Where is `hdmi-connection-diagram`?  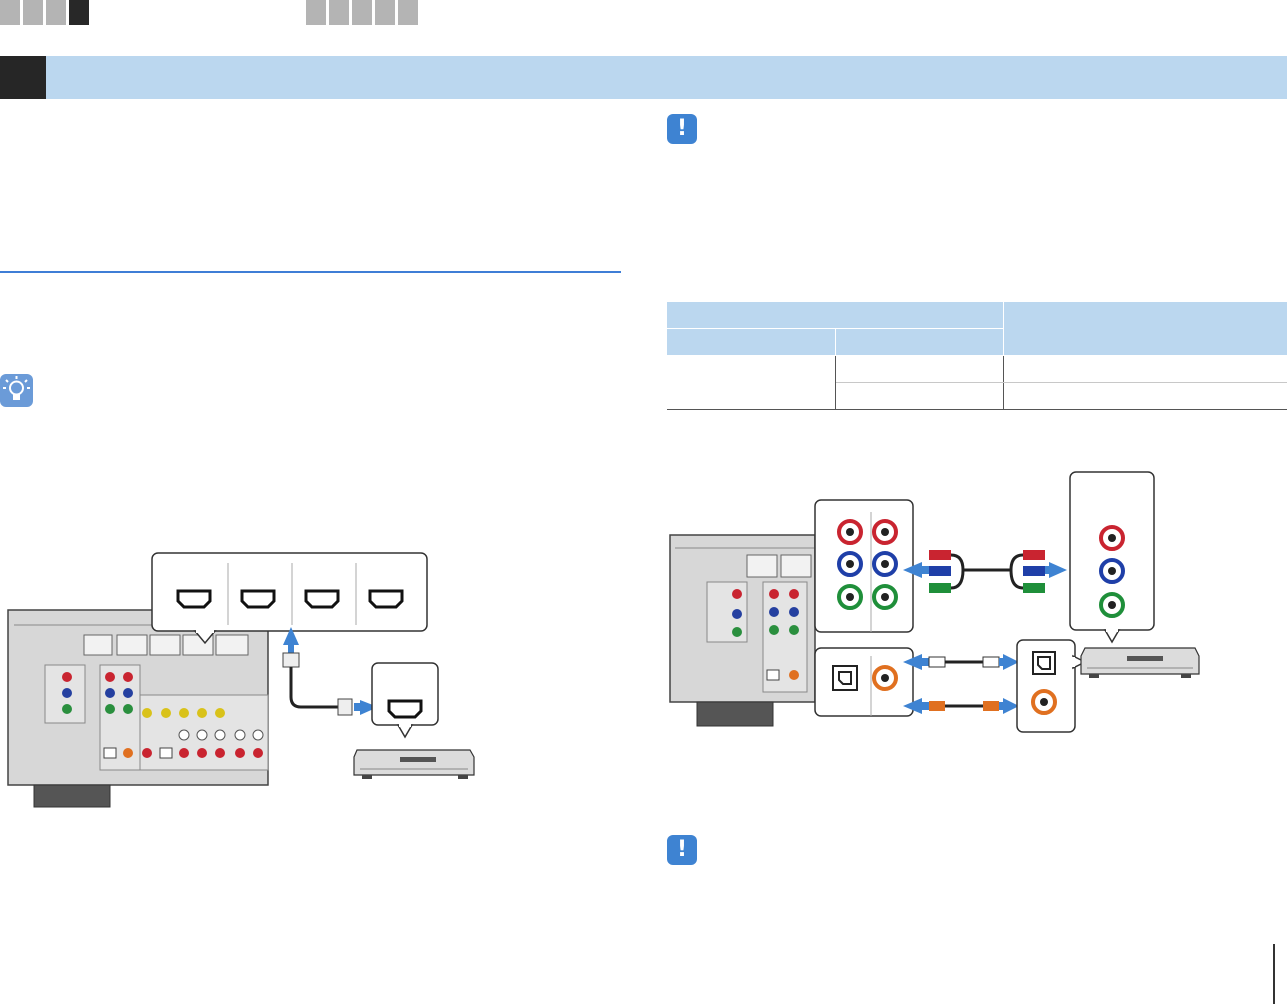
hdmi-connection-diagram is located at coordinates (241, 680).